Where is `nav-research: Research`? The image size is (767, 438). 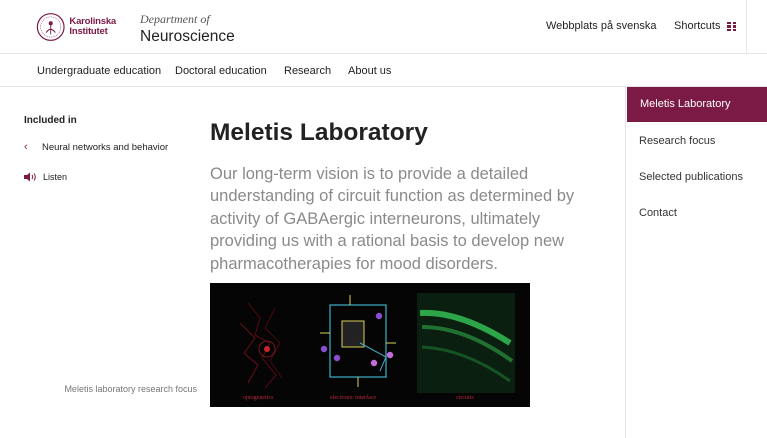
nav-research: Research is located at coordinates (307, 71).